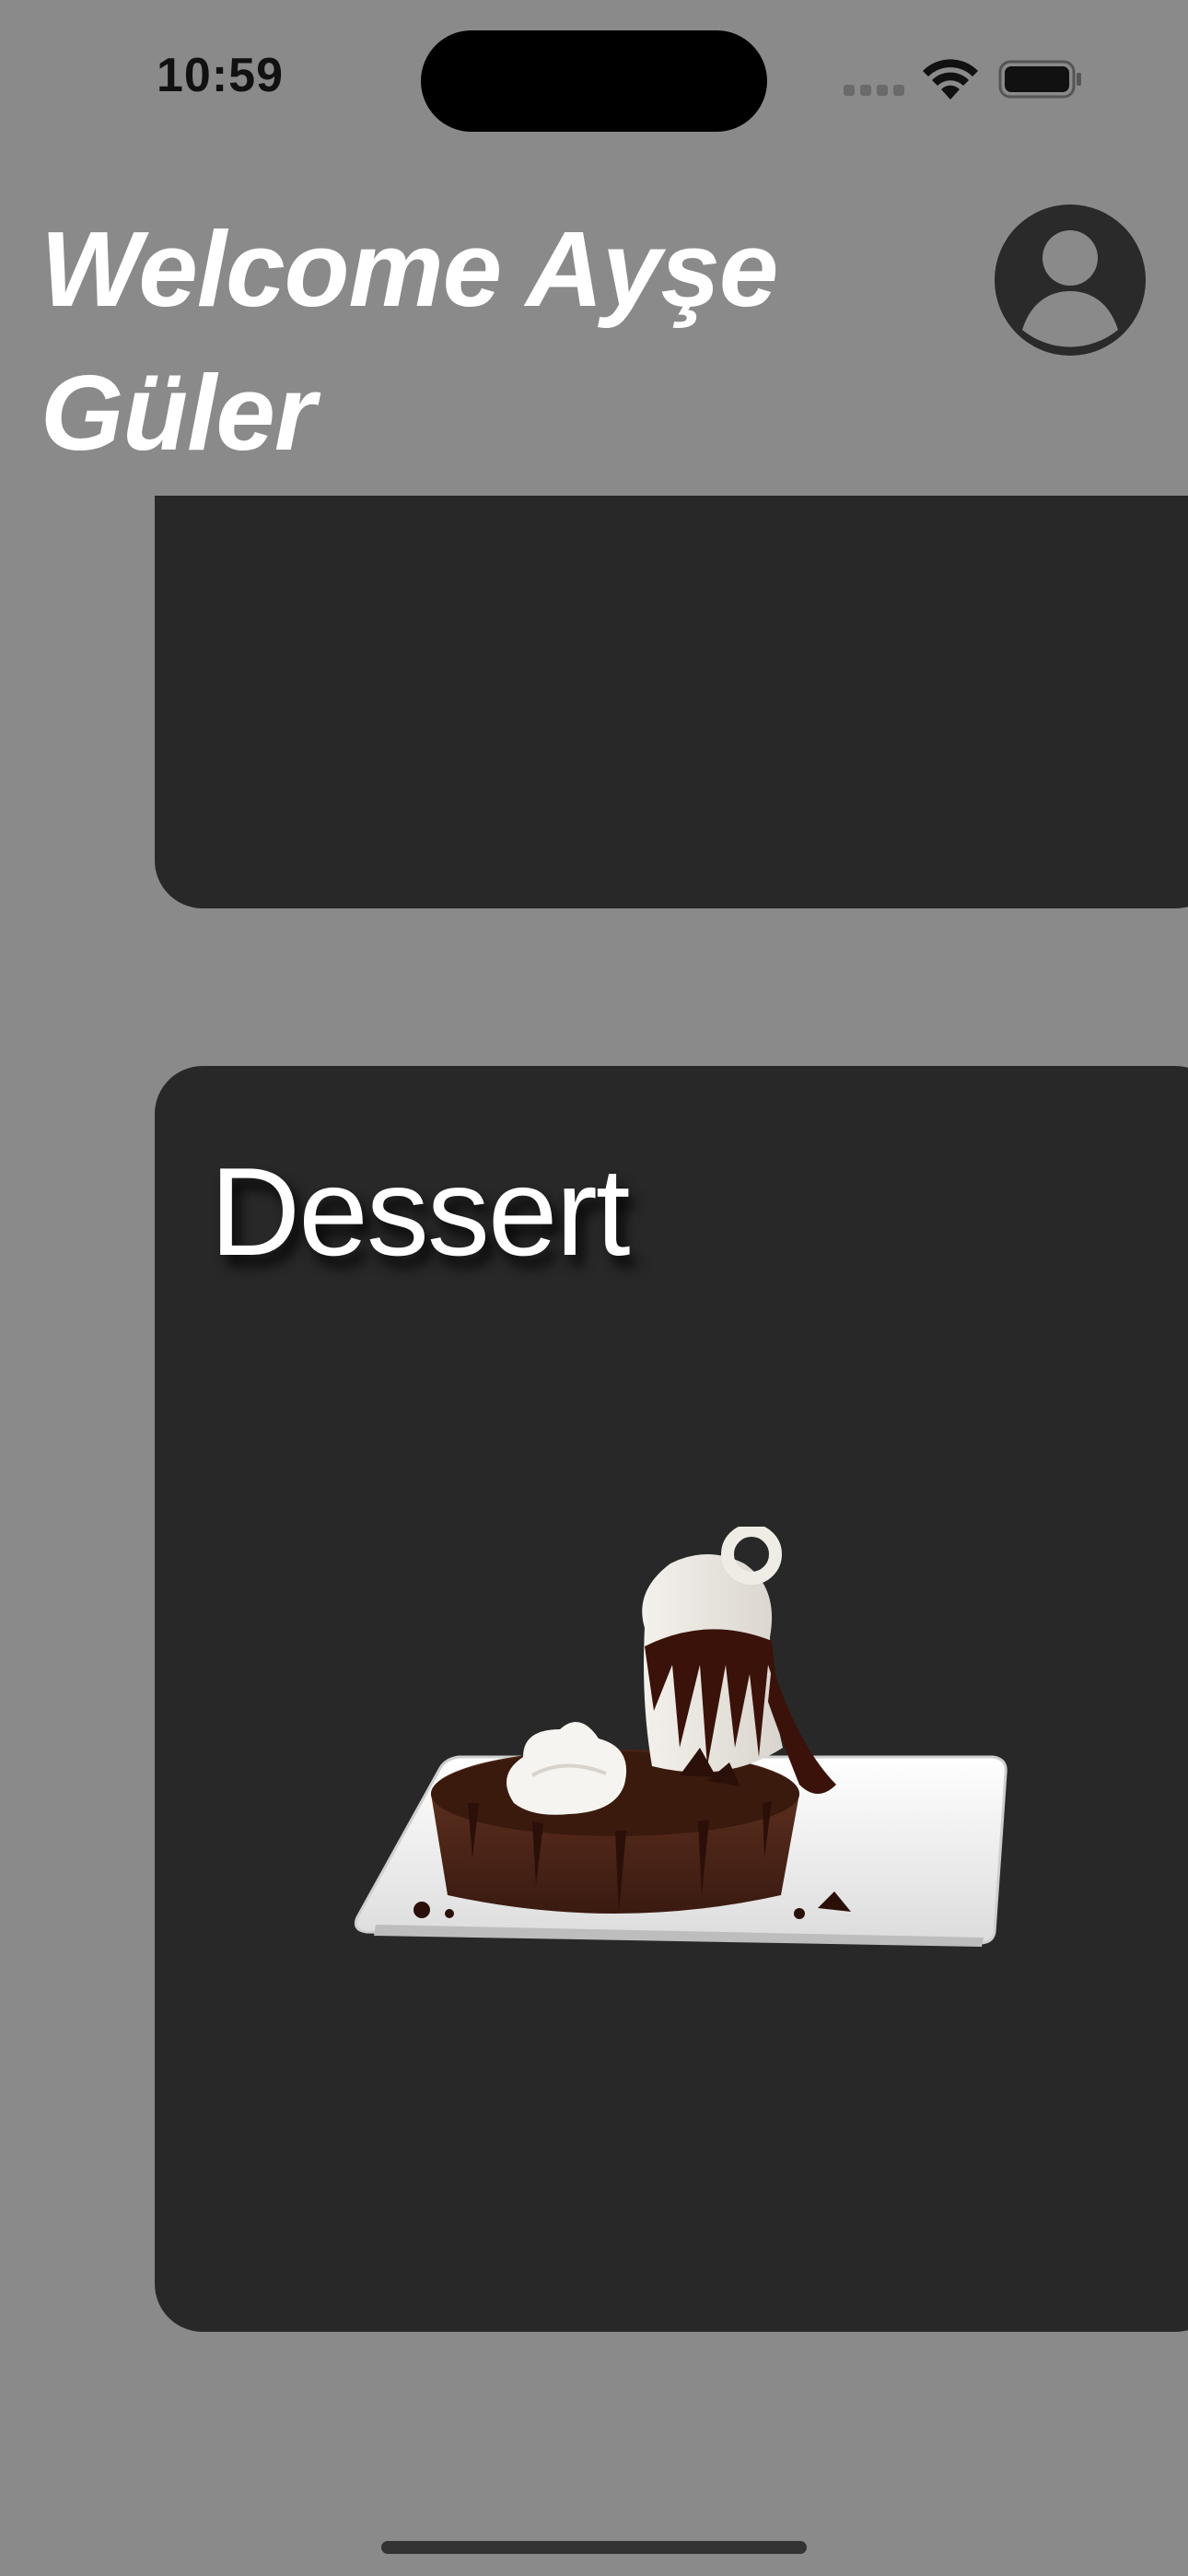 The image size is (1188, 2576). I want to click on app-header: Welcome Ayşe Güler, so click(594, 326).